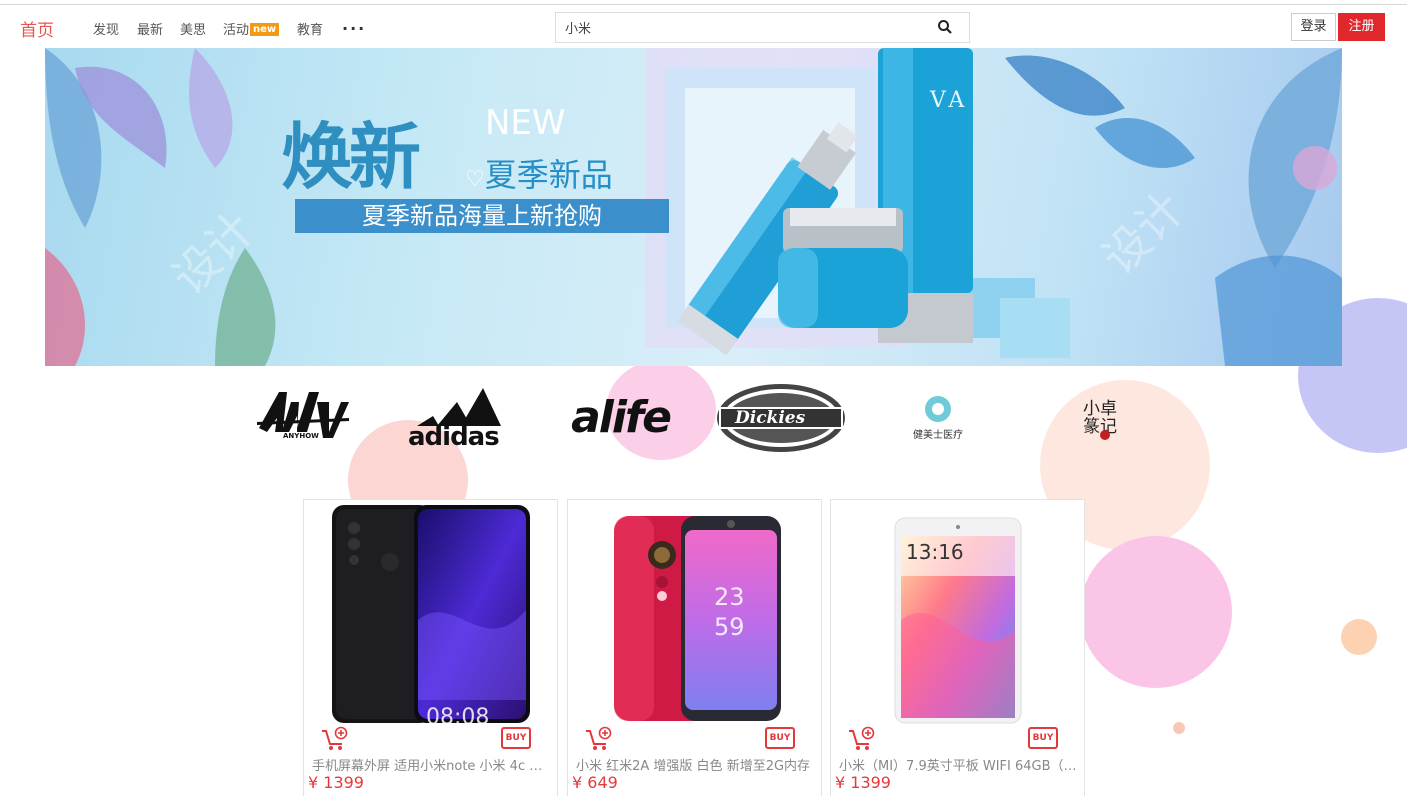 The width and height of the screenshot is (1407, 796). I want to click on more-menu-icon: ···, so click(354, 28).